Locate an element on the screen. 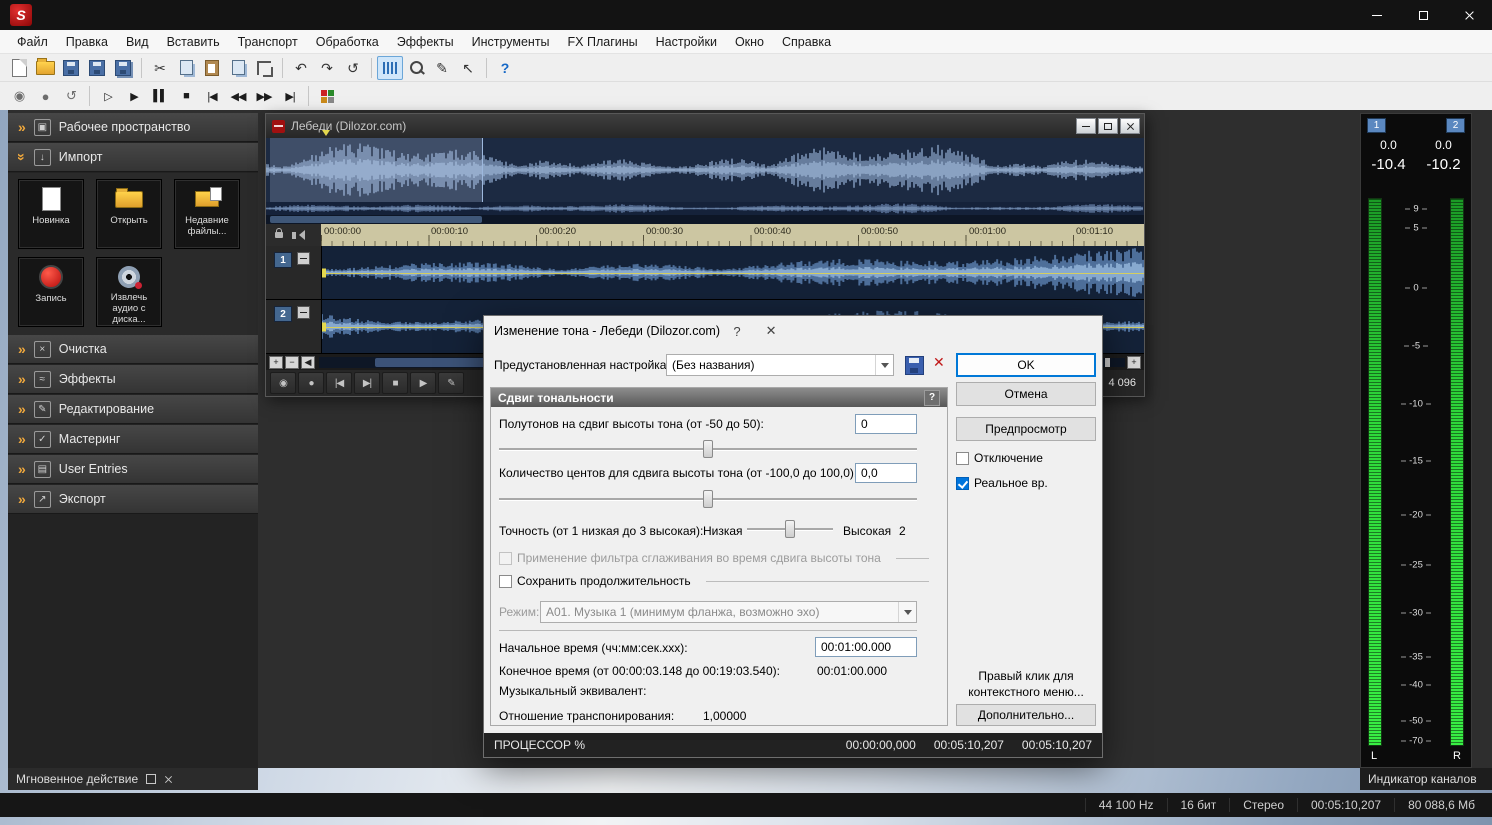 Image resolution: width=1492 pixels, height=825 pixels. save-all-button is located at coordinates (123, 68).